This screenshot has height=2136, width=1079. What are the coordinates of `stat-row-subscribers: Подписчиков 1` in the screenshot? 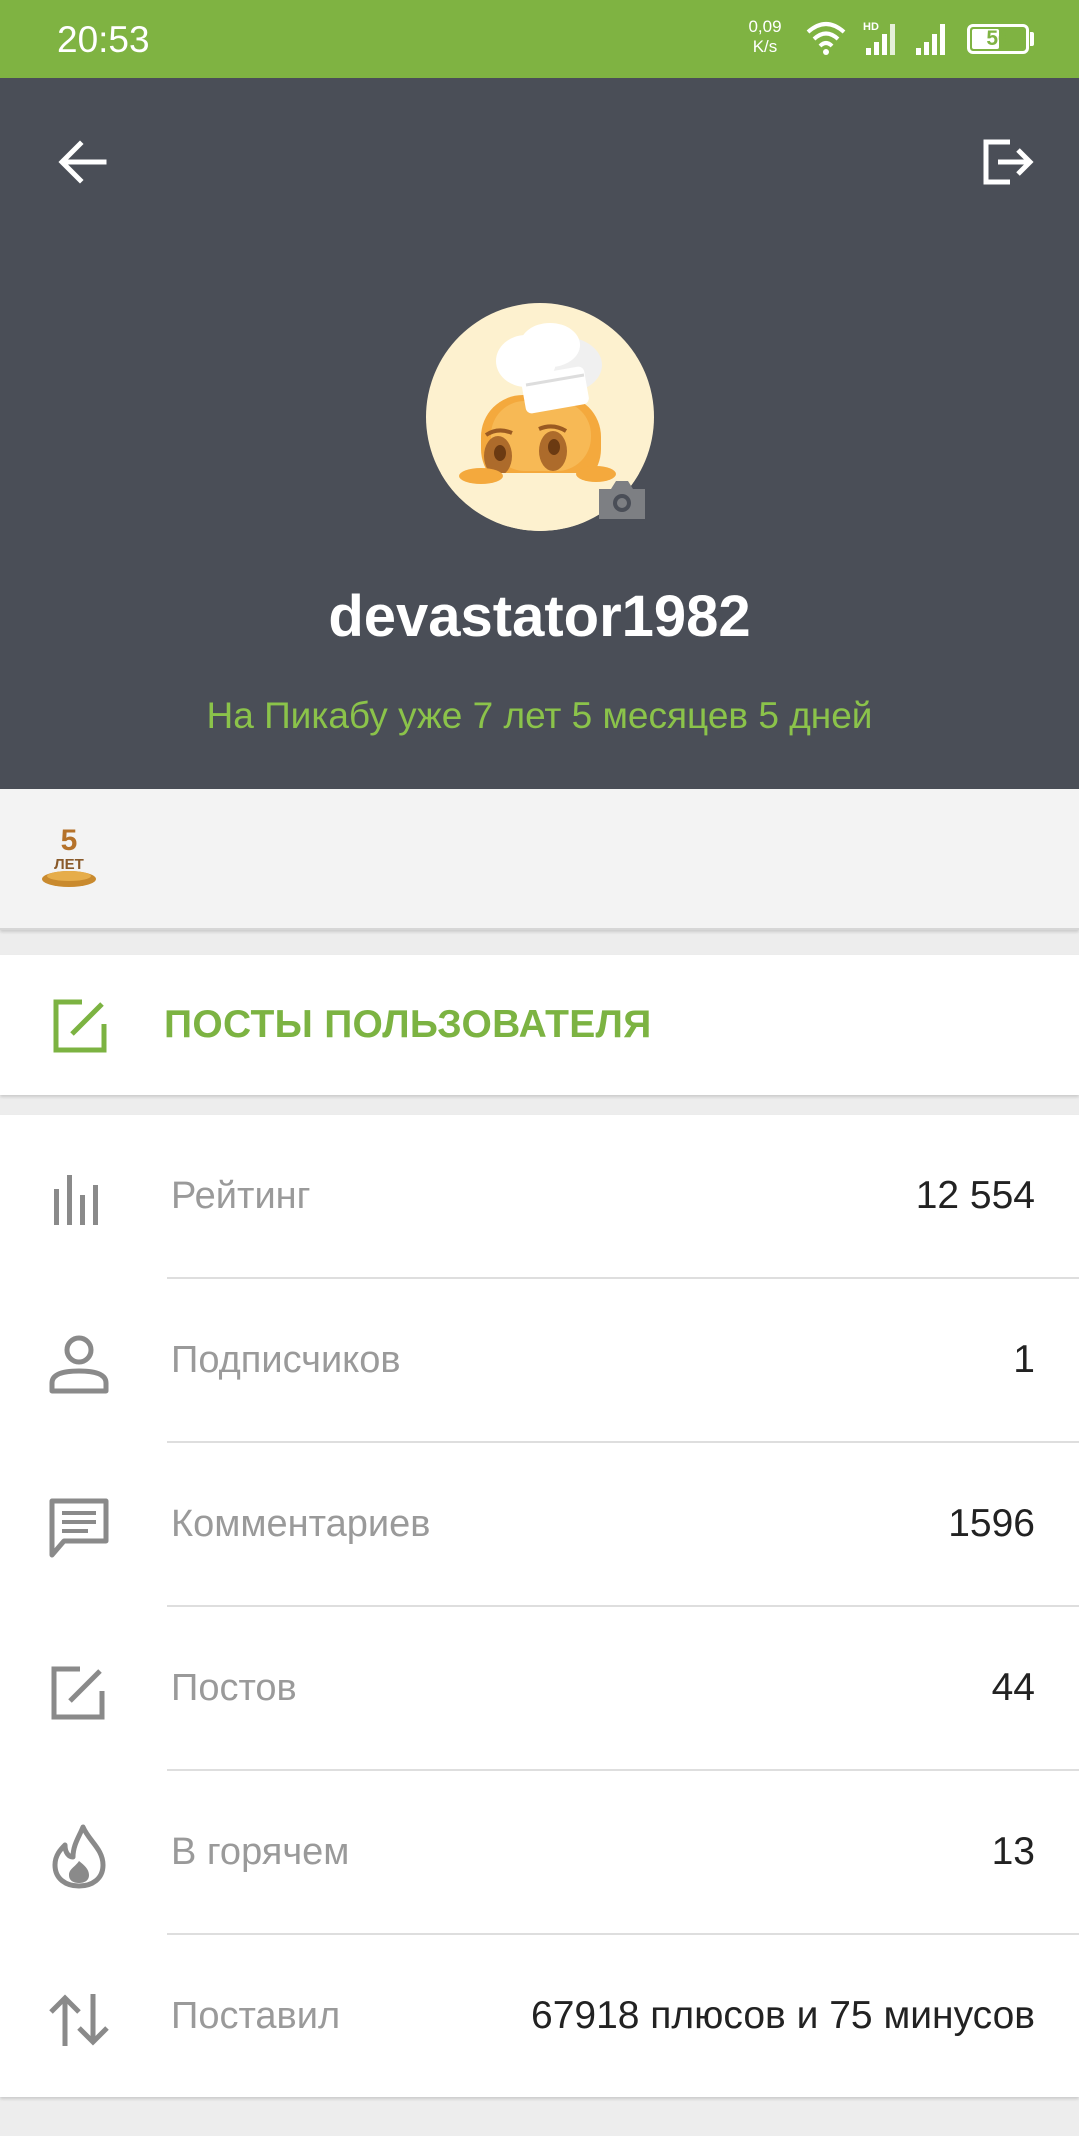 It's located at (539, 1361).